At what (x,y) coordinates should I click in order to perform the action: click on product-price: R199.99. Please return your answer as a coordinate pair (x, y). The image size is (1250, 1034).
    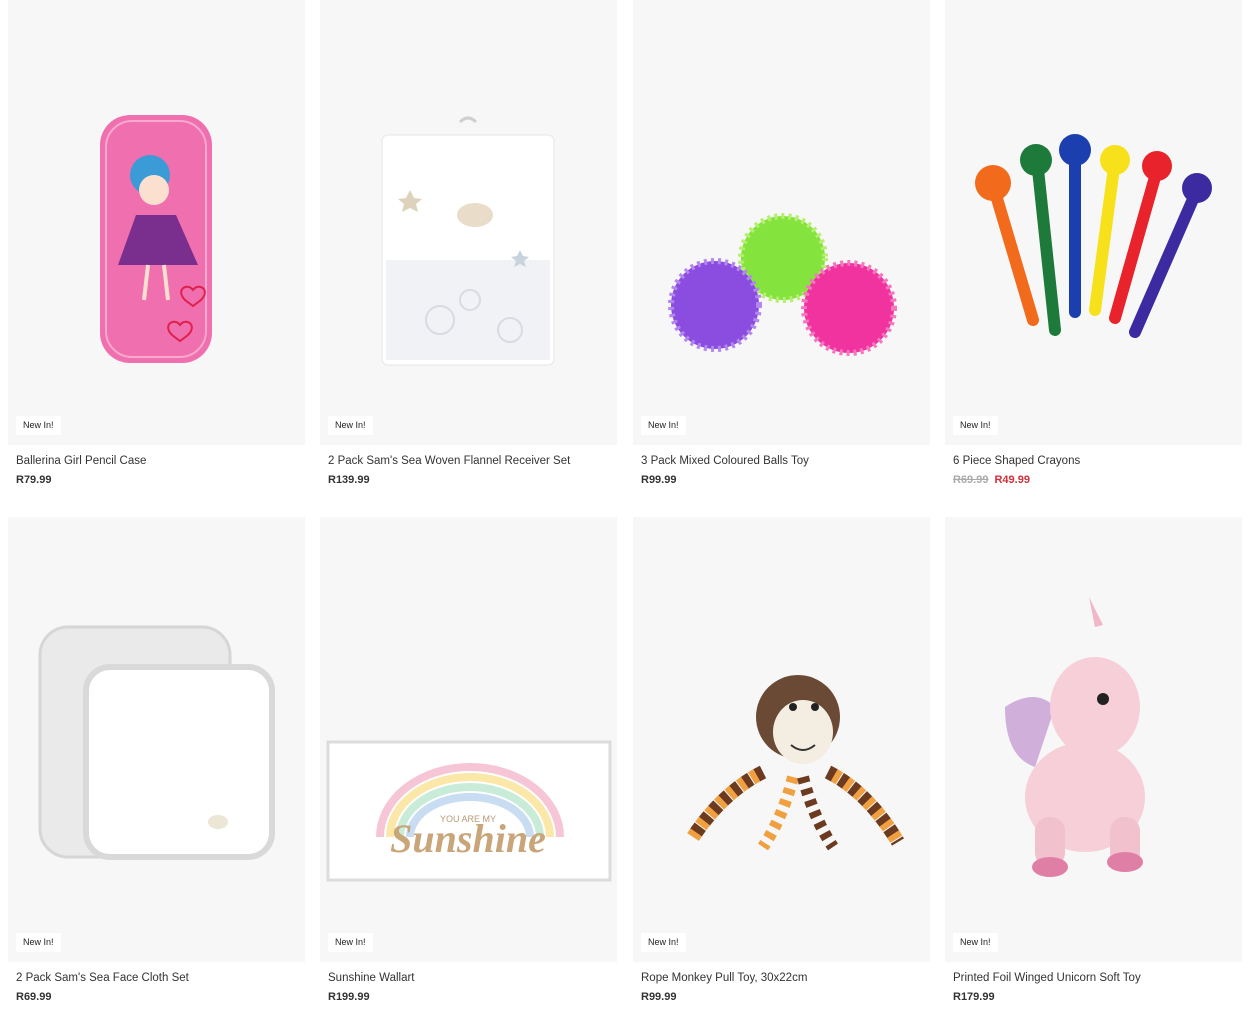
    Looking at the image, I should click on (349, 997).